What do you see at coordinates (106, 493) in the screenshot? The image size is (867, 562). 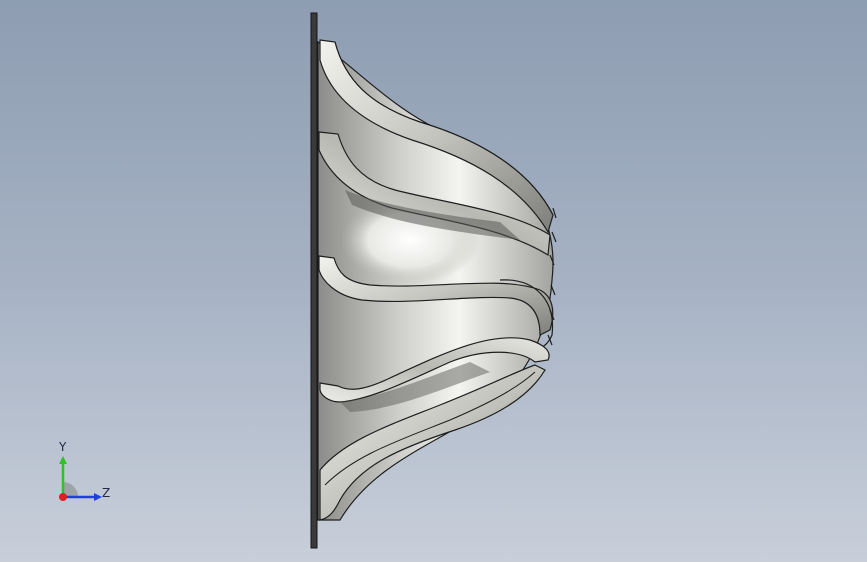 I see `z-axis-label: Z` at bounding box center [106, 493].